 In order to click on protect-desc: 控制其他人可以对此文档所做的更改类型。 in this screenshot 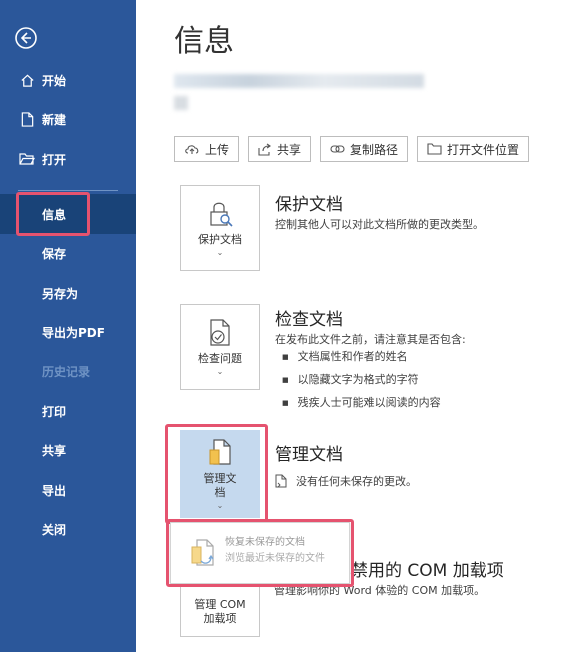, I will do `click(379, 224)`.